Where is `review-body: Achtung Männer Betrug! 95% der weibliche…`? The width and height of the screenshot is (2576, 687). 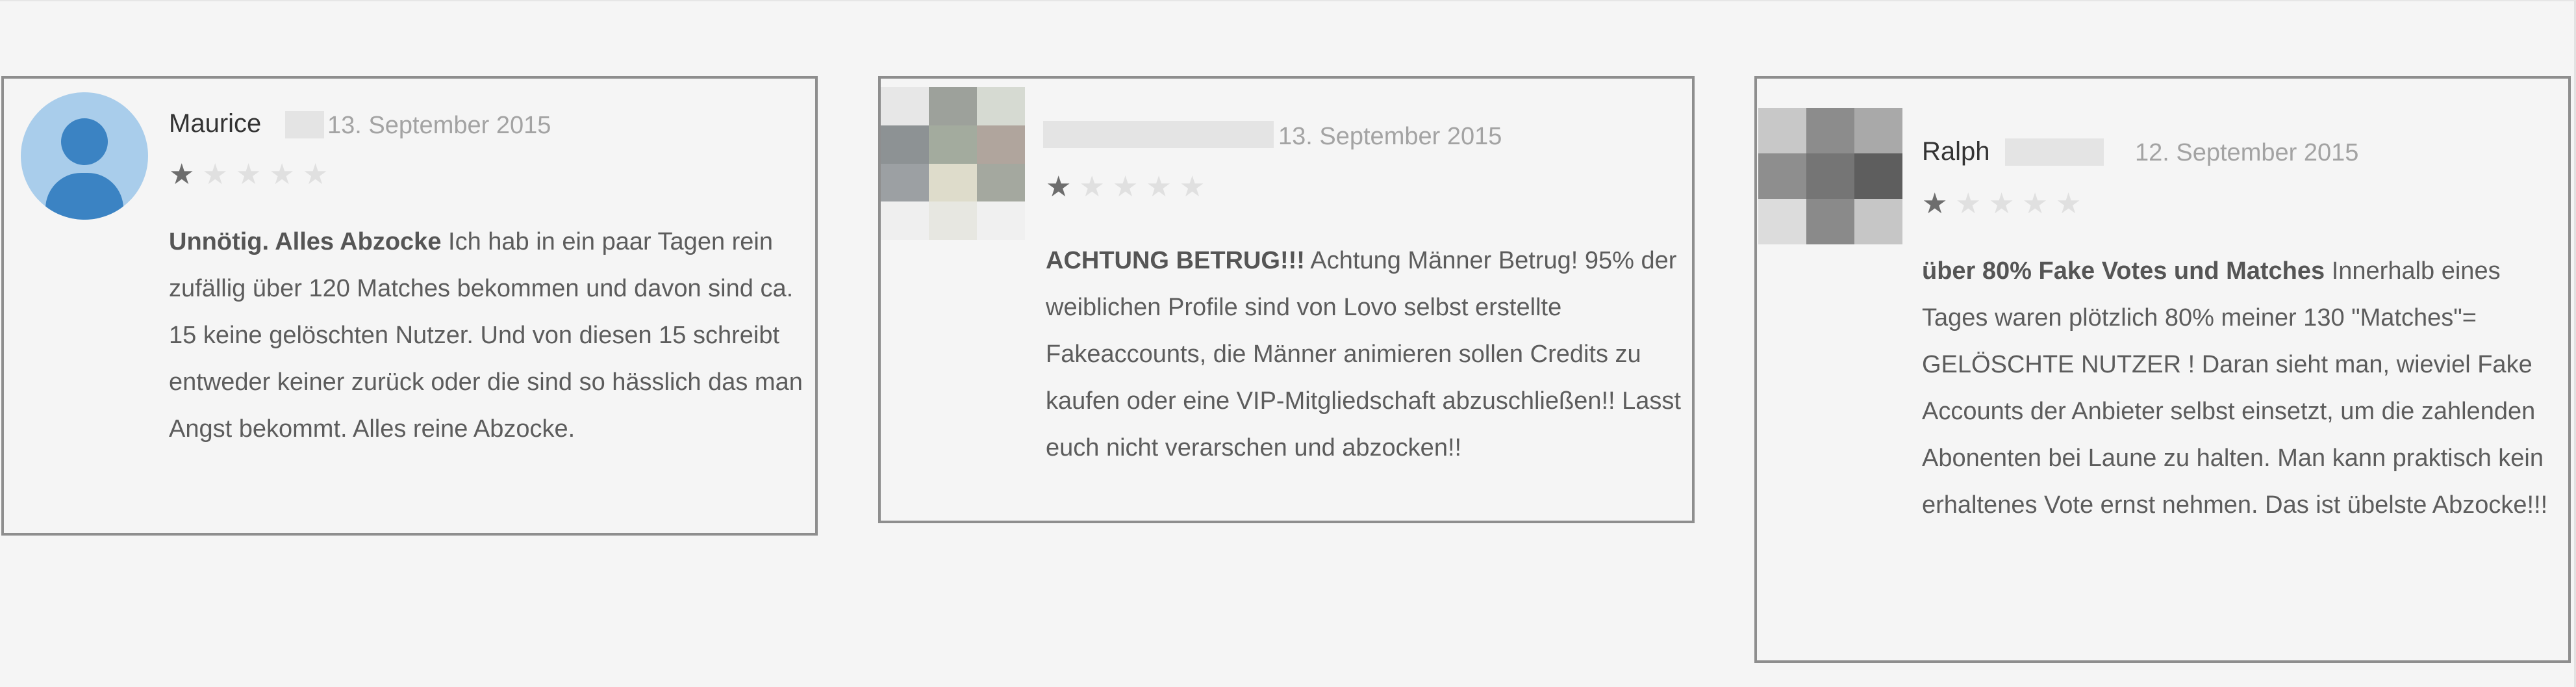 review-body: Achtung Männer Betrug! 95% der weibliche… is located at coordinates (1363, 354).